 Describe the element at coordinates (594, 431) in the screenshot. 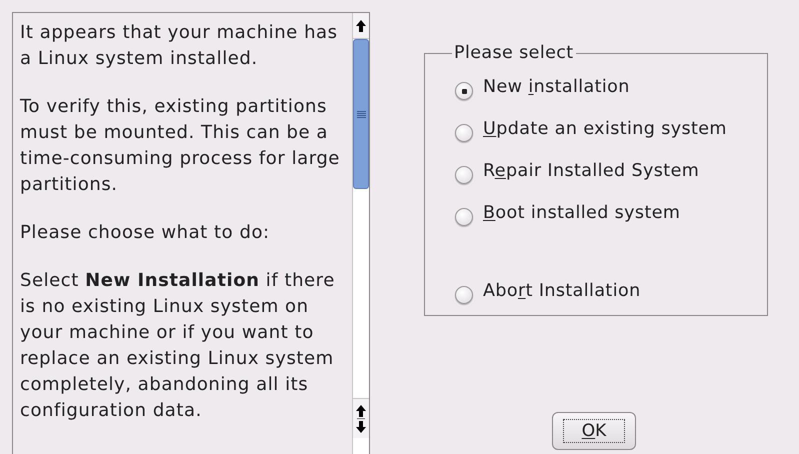

I see `ok-button: OK` at that location.